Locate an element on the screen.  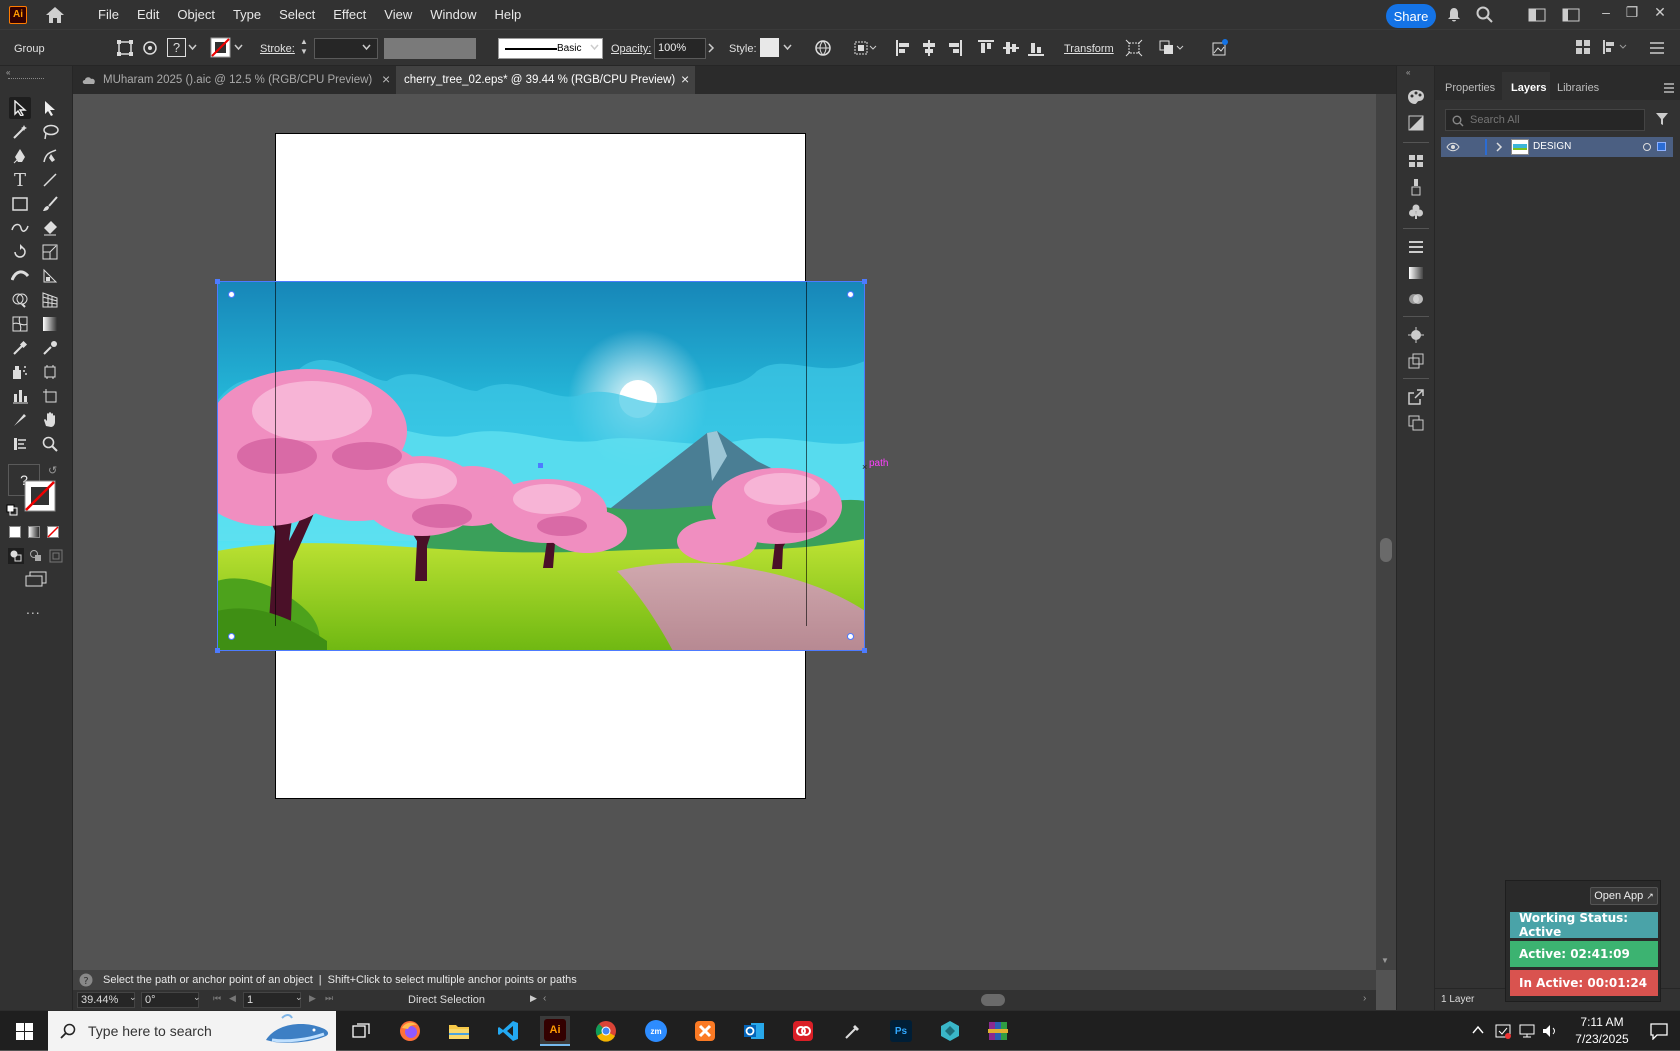
gradient-panel-icon is located at coordinates (1416, 273).